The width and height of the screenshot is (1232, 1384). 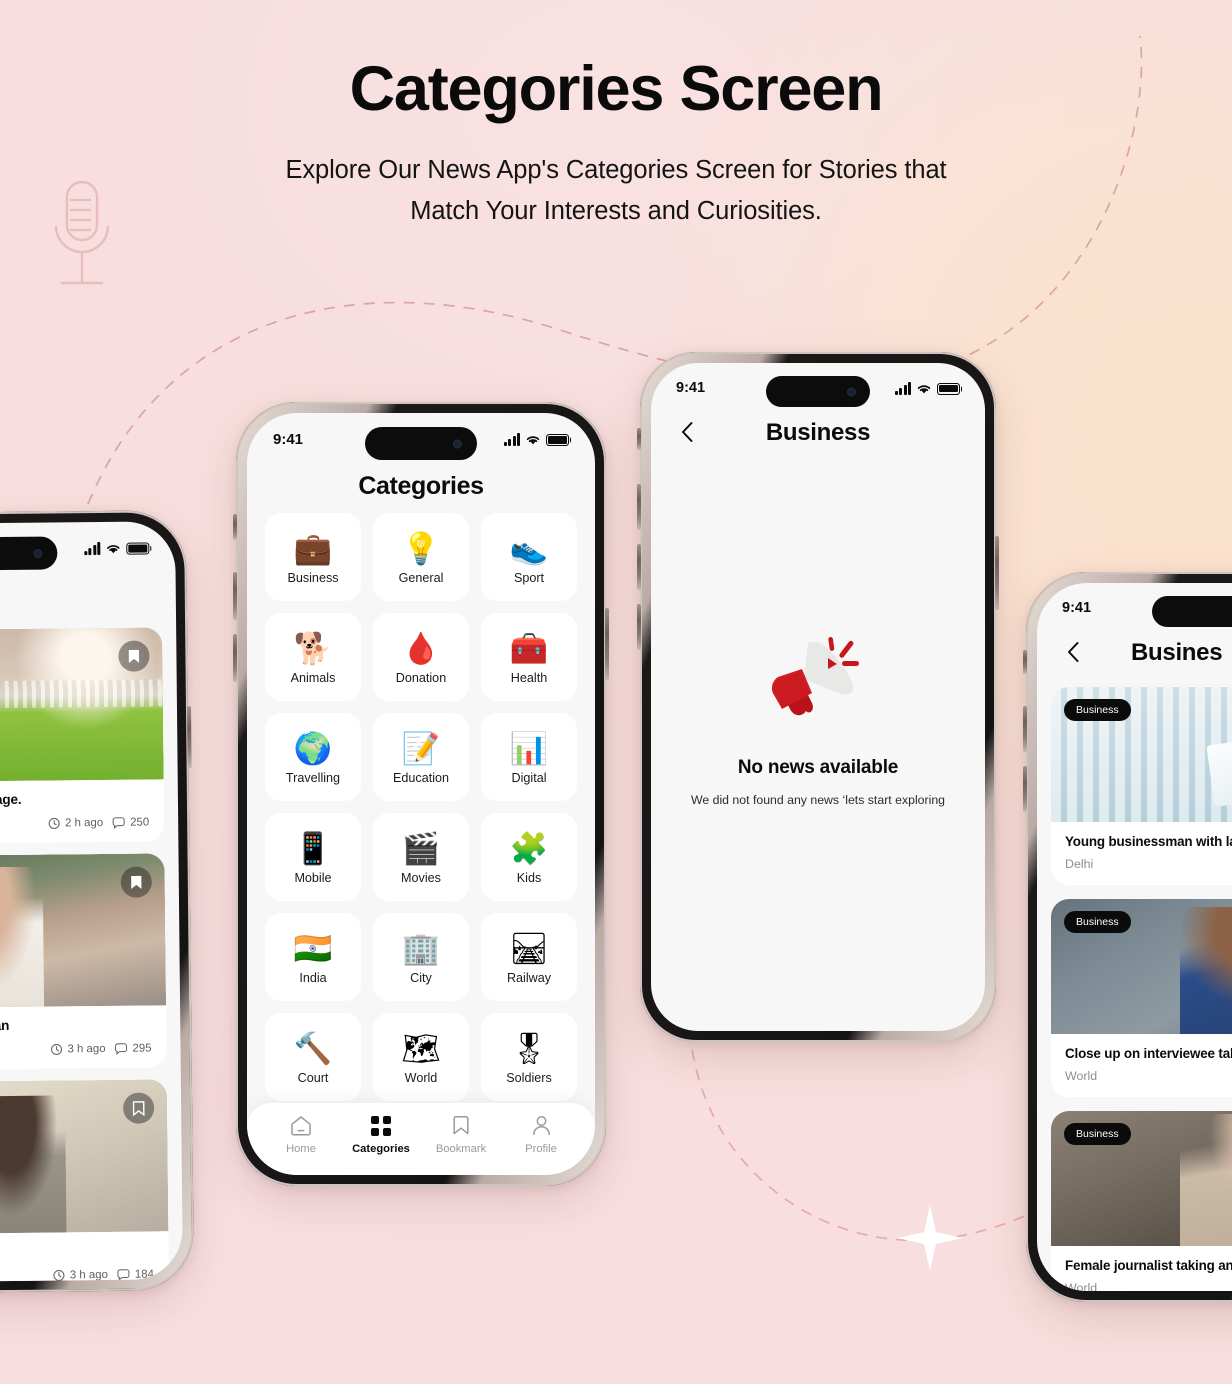 I want to click on category-cell-court: 🔨 Court, so click(x=313, y=1057).